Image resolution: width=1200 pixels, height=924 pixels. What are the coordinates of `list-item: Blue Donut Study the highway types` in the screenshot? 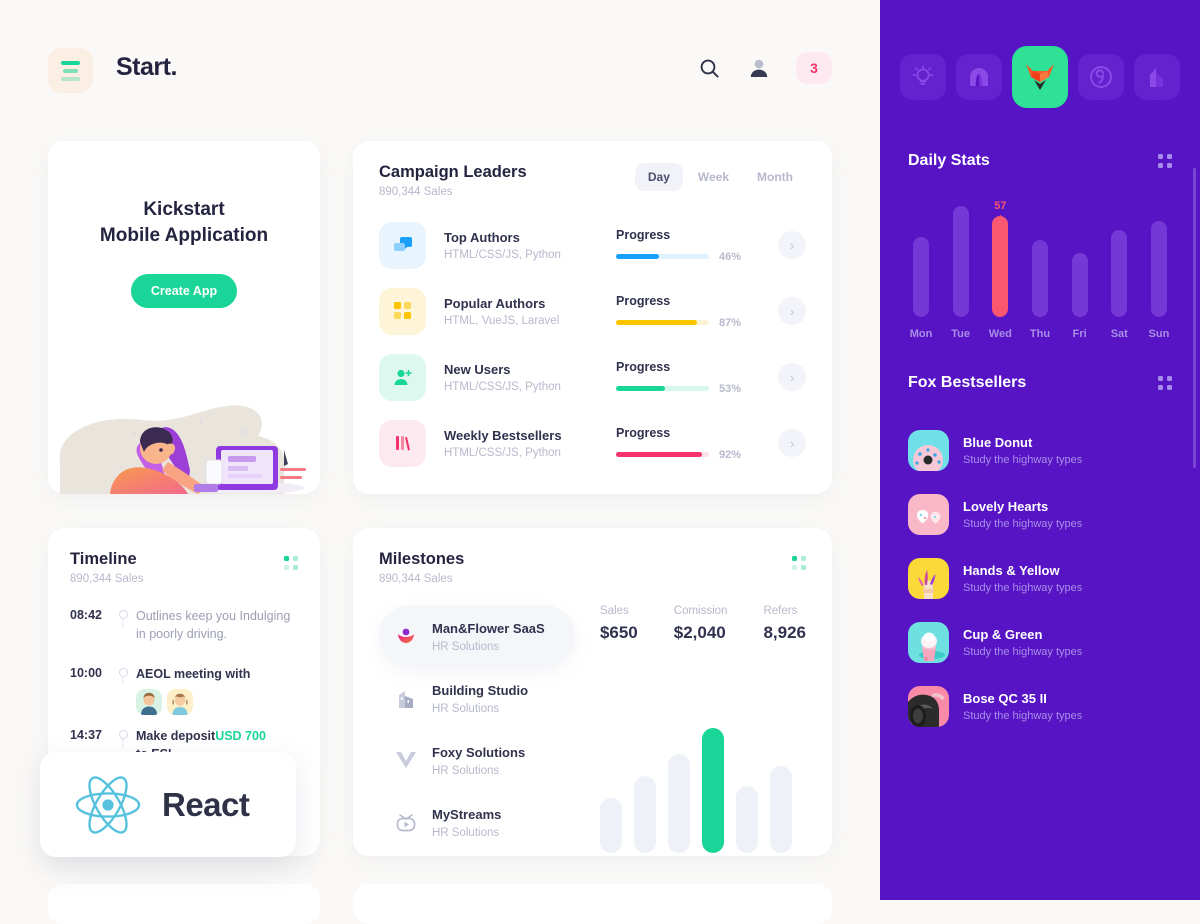 It's located at (1040, 450).